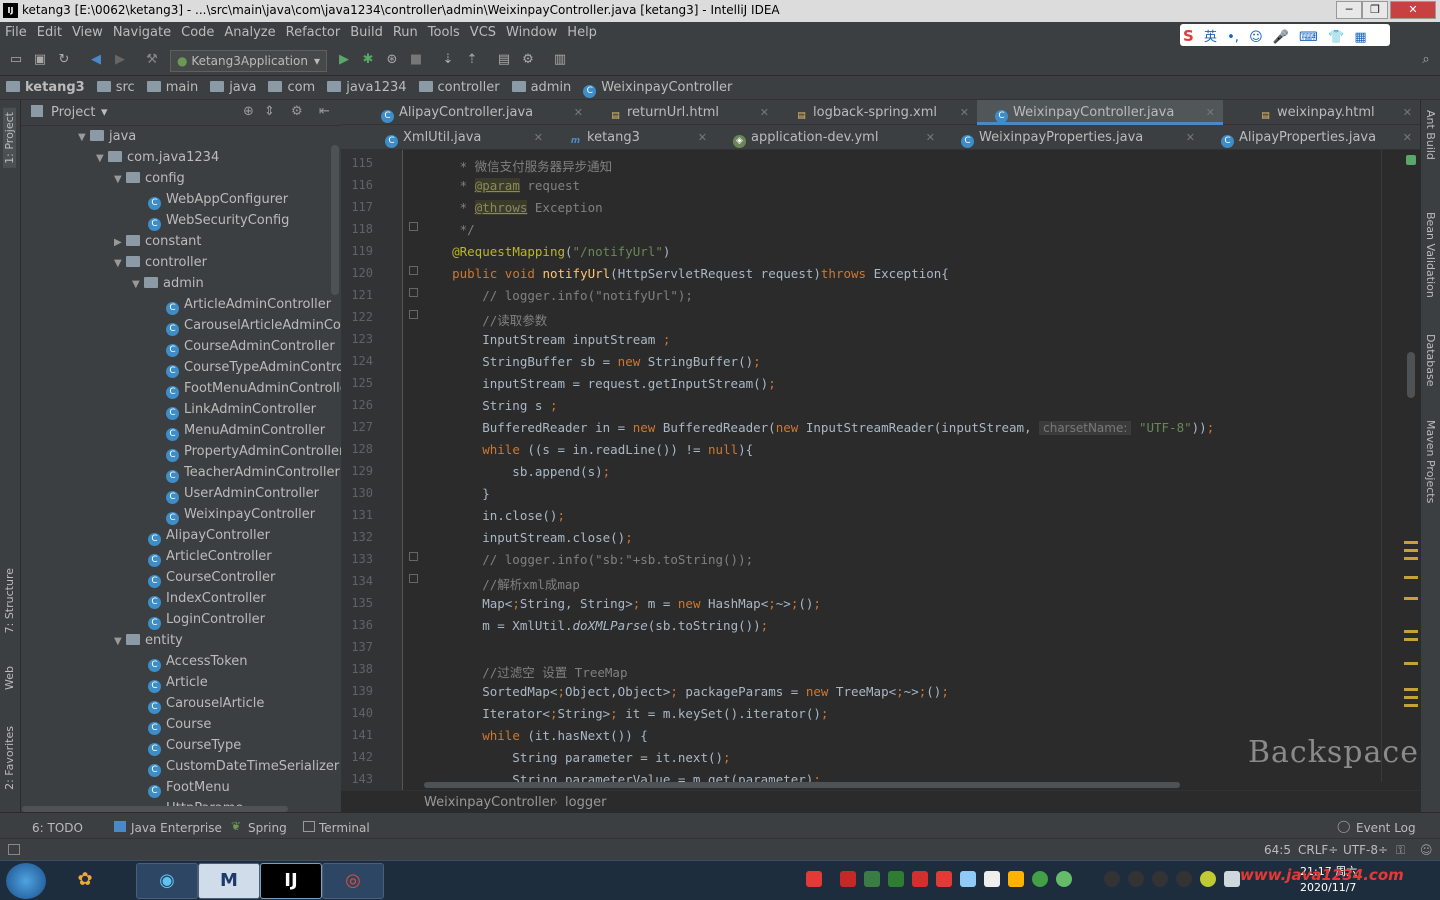 The image size is (1440, 900). Describe the element at coordinates (877, 112) in the screenshot. I see `editor-tab: ▤ logback-spring.xml ✕` at that location.